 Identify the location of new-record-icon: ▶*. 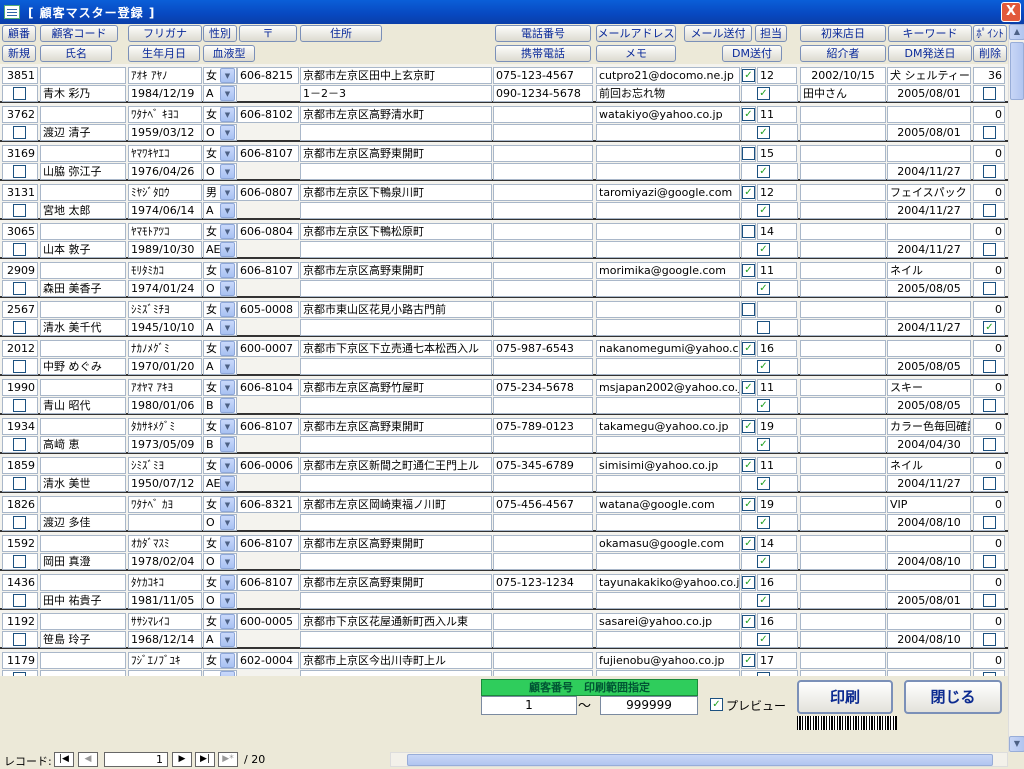
(228, 759).